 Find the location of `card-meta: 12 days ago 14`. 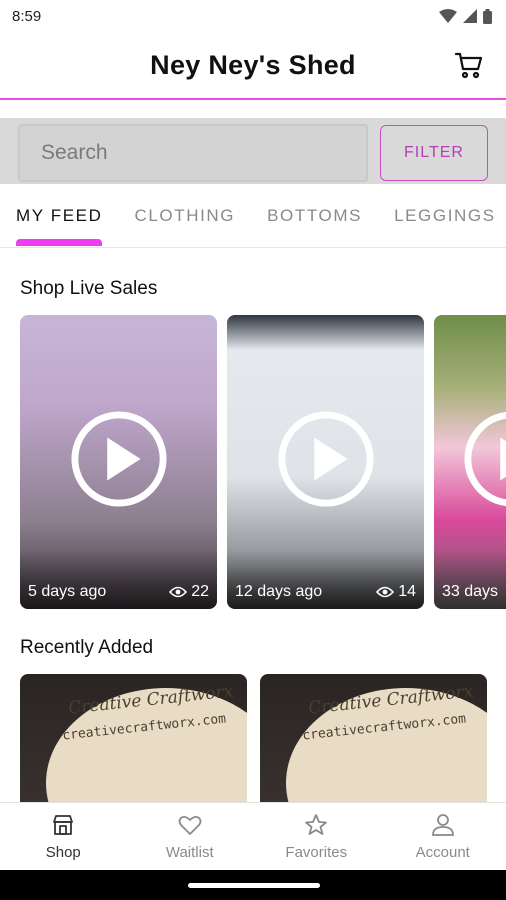

card-meta: 12 days ago 14 is located at coordinates (325, 592).